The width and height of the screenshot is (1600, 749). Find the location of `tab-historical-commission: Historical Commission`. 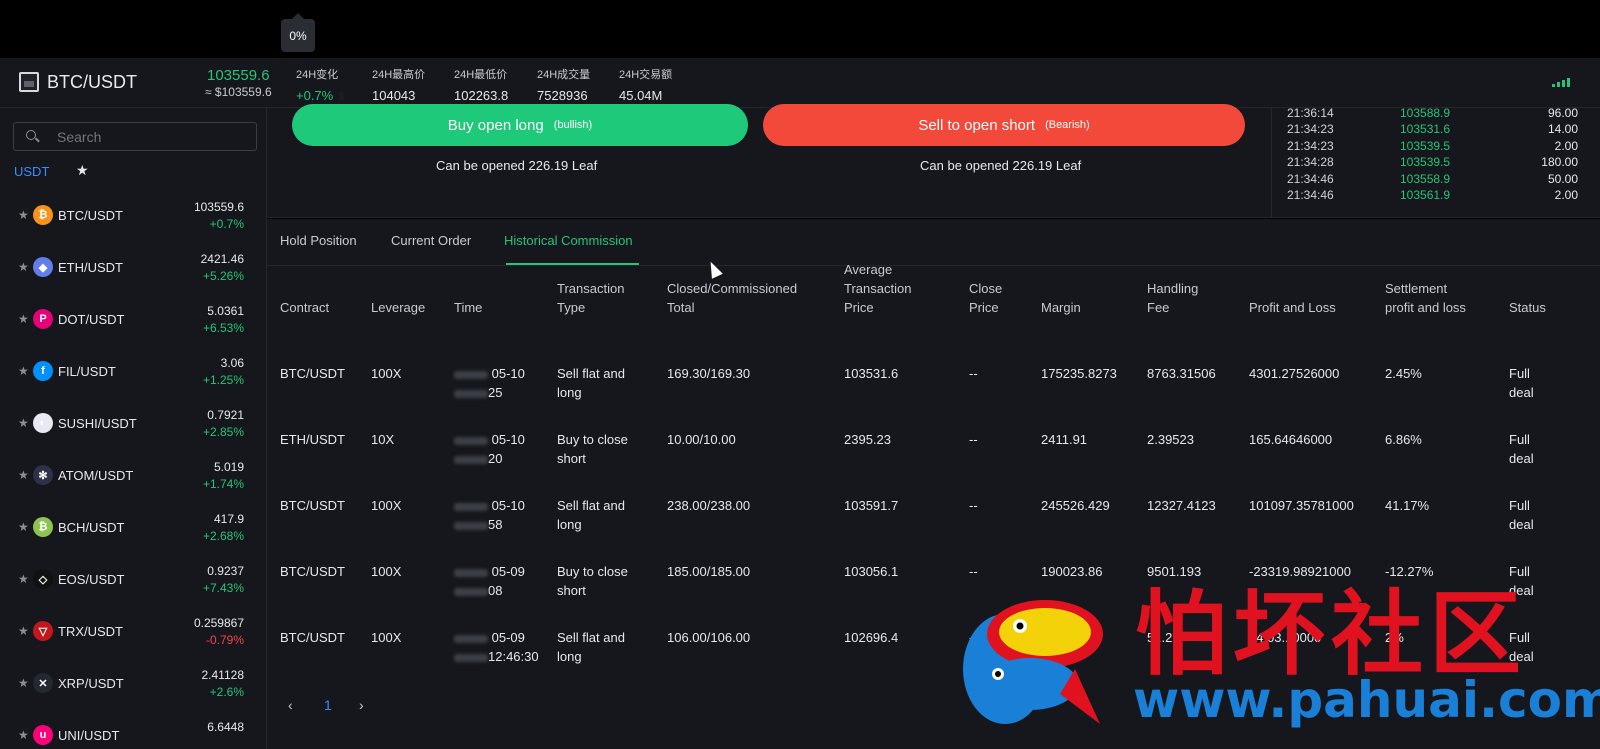

tab-historical-commission: Historical Commission is located at coordinates (568, 240).